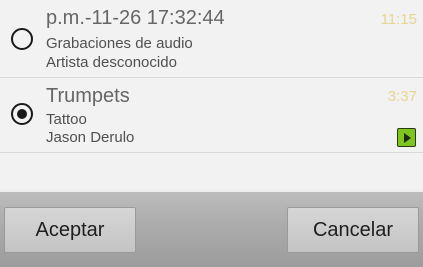  Describe the element at coordinates (88, 96) in the screenshot. I see `track-title: Trumpets` at that location.